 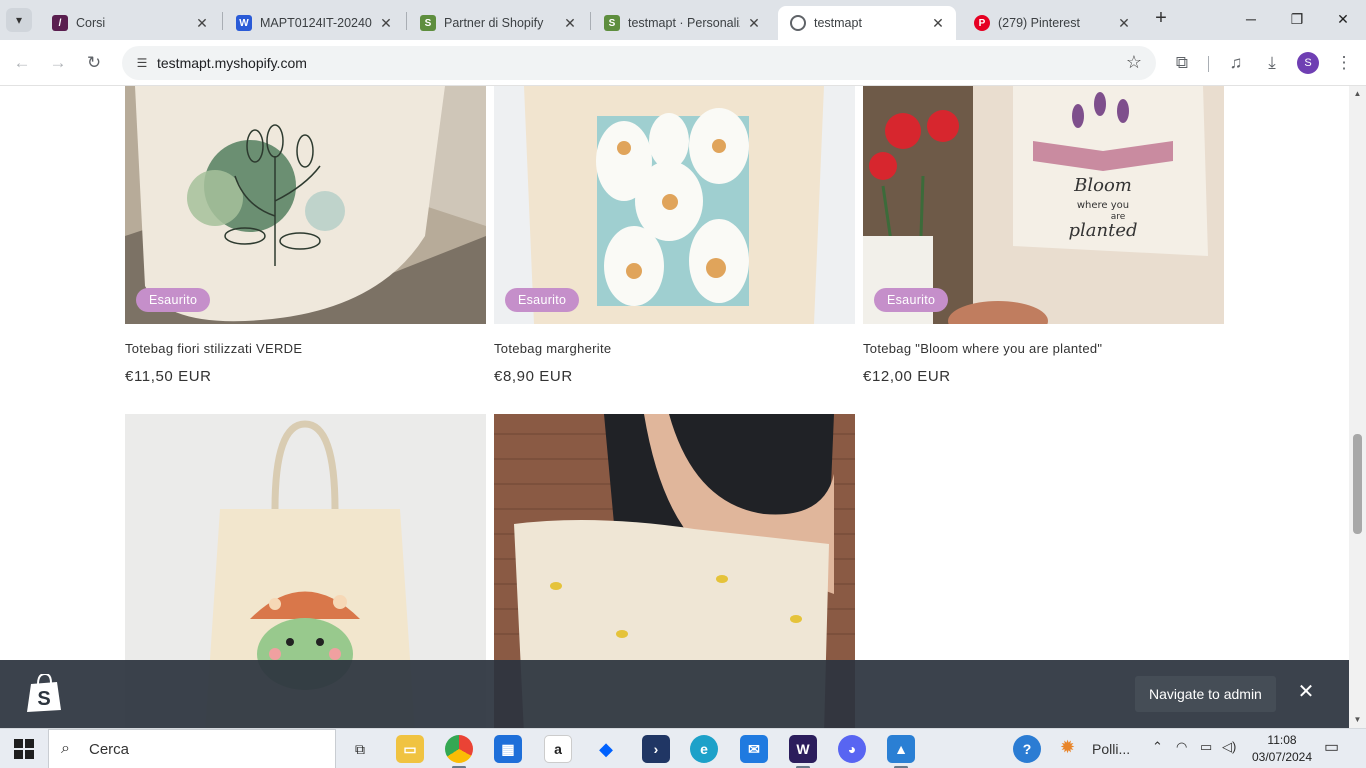 I want to click on store-icon: ▦, so click(x=508, y=749).